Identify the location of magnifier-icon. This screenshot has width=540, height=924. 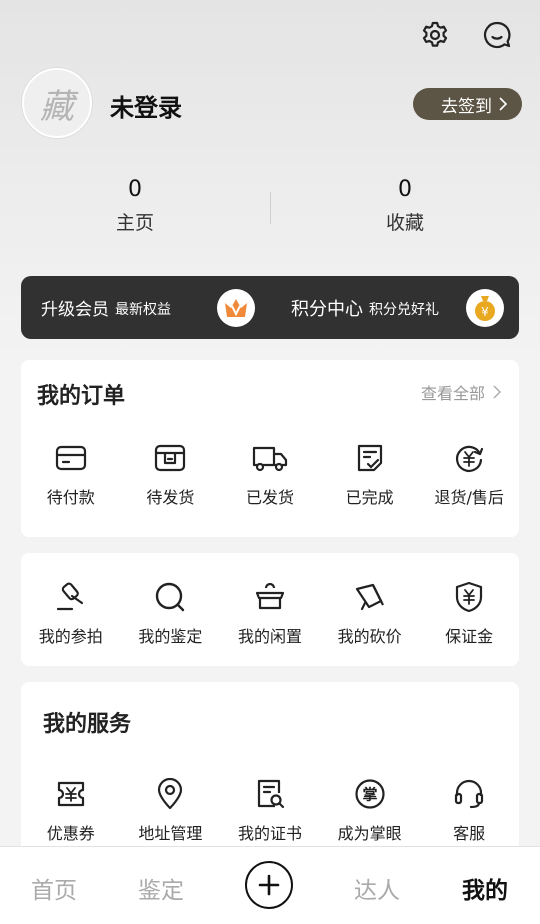
(170, 597).